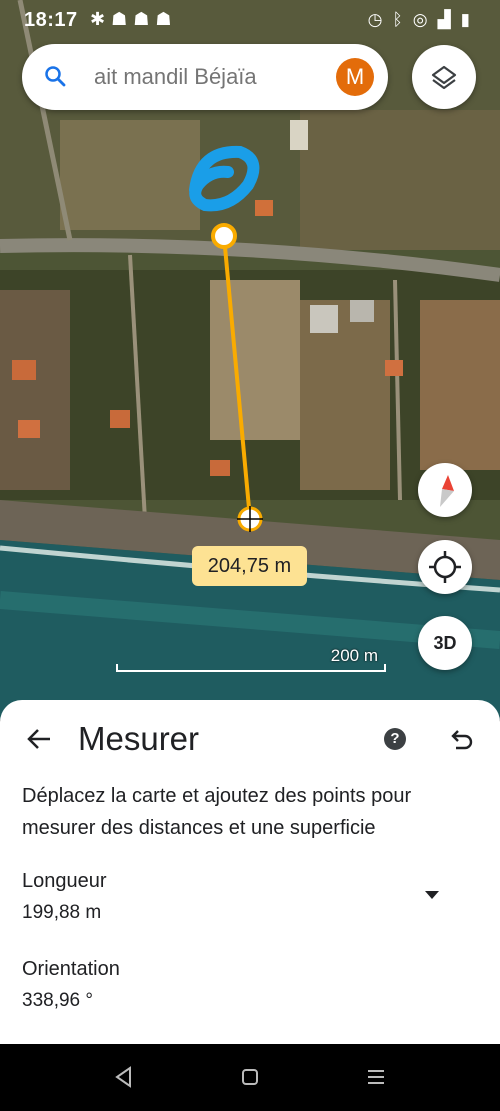  Describe the element at coordinates (465, 19) in the screenshot. I see `battery-icon: ▮` at that location.